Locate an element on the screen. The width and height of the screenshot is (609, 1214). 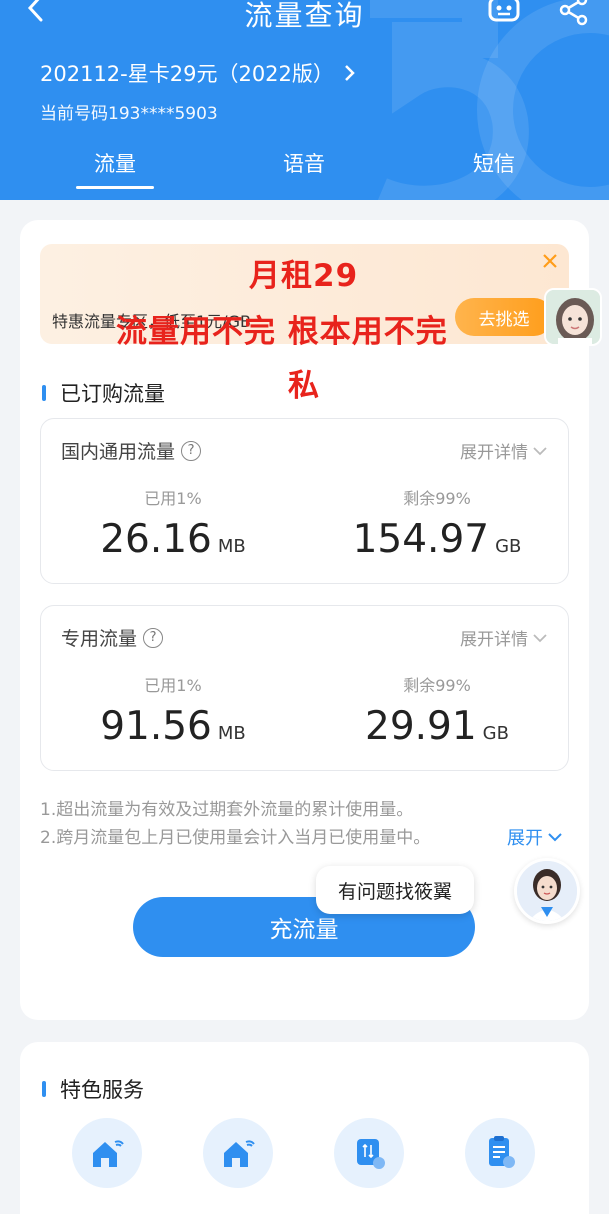
overlay-annotation: 流量用不完 根本用不完 is located at coordinates (282, 332).